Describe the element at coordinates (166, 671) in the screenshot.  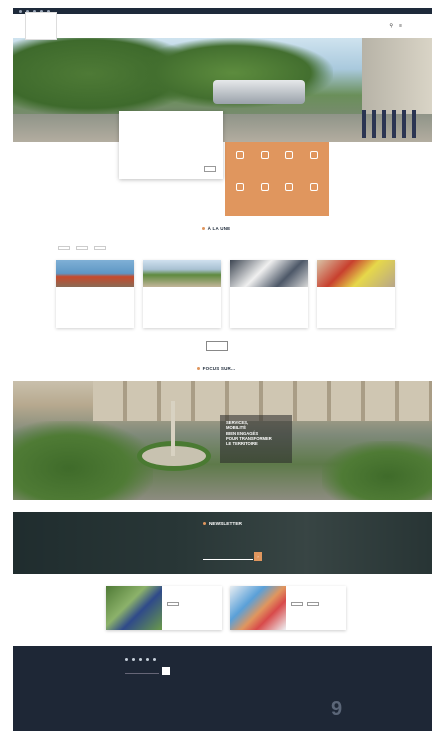
I see `footer-submit-button` at that location.